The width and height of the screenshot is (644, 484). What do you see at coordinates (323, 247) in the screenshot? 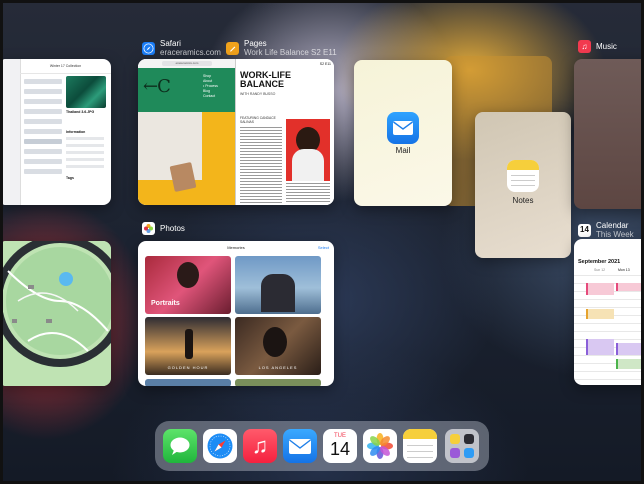
I see `photos-select-button: Select` at bounding box center [323, 247].